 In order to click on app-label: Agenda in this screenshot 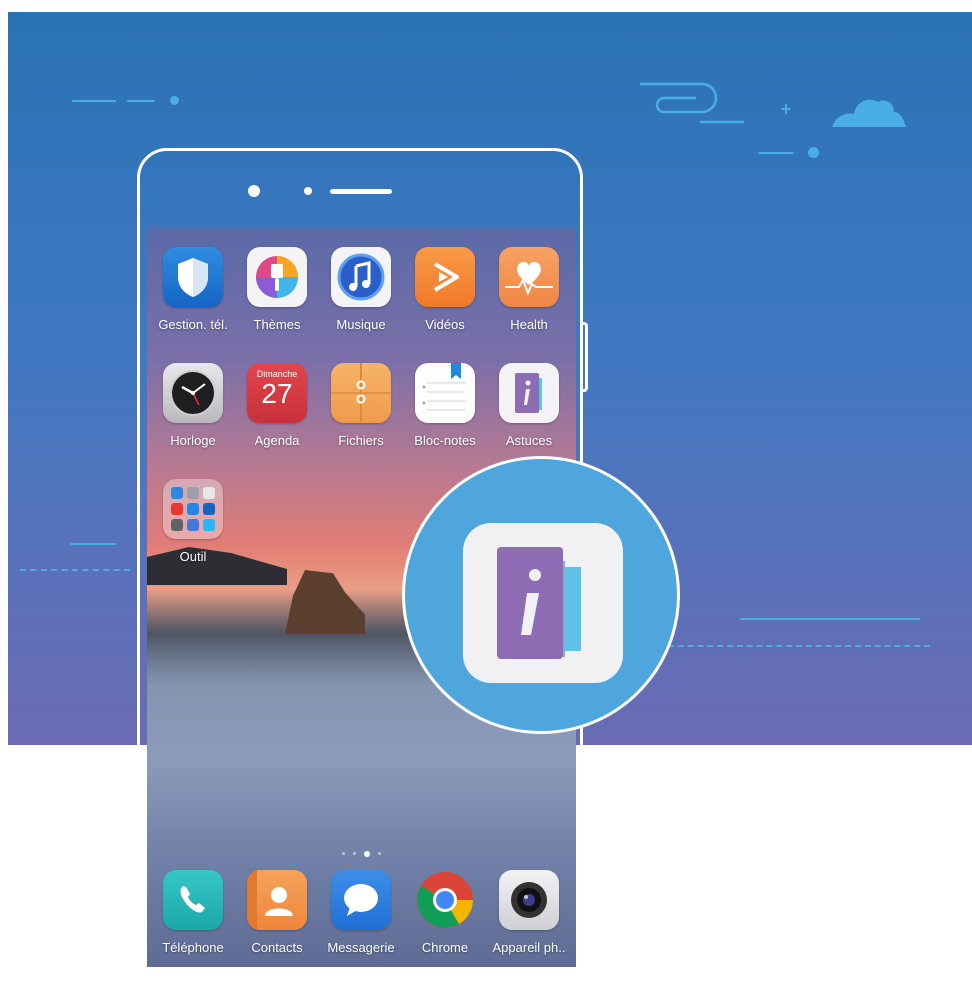, I will do `click(277, 440)`.